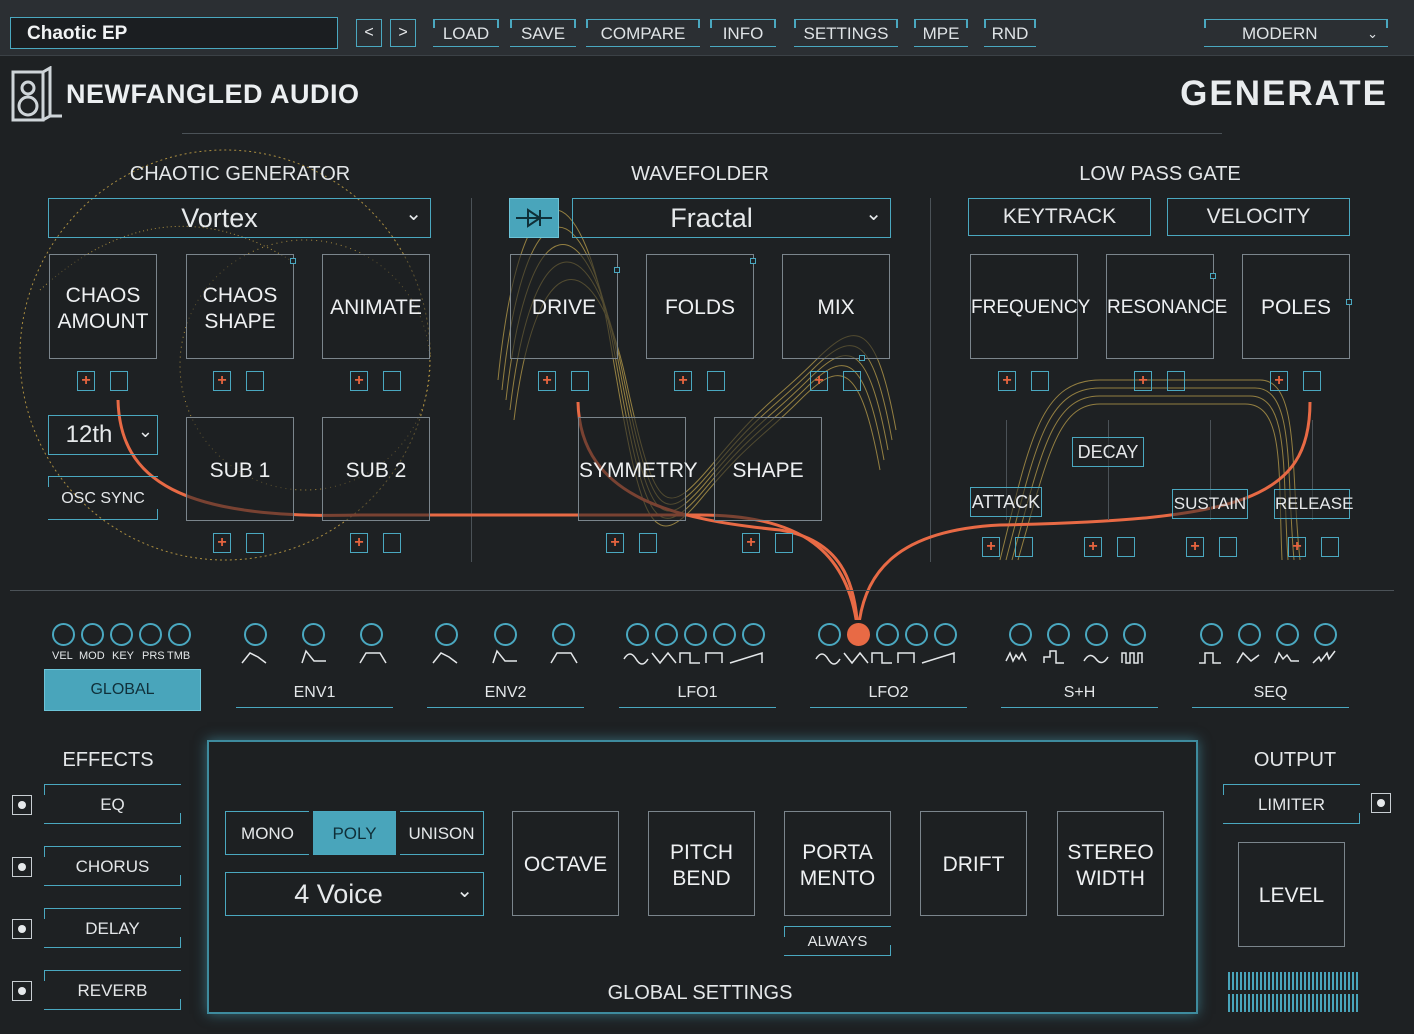 This screenshot has height=1034, width=1414. I want to click on animate-knob: ANIMATE, so click(376, 306).